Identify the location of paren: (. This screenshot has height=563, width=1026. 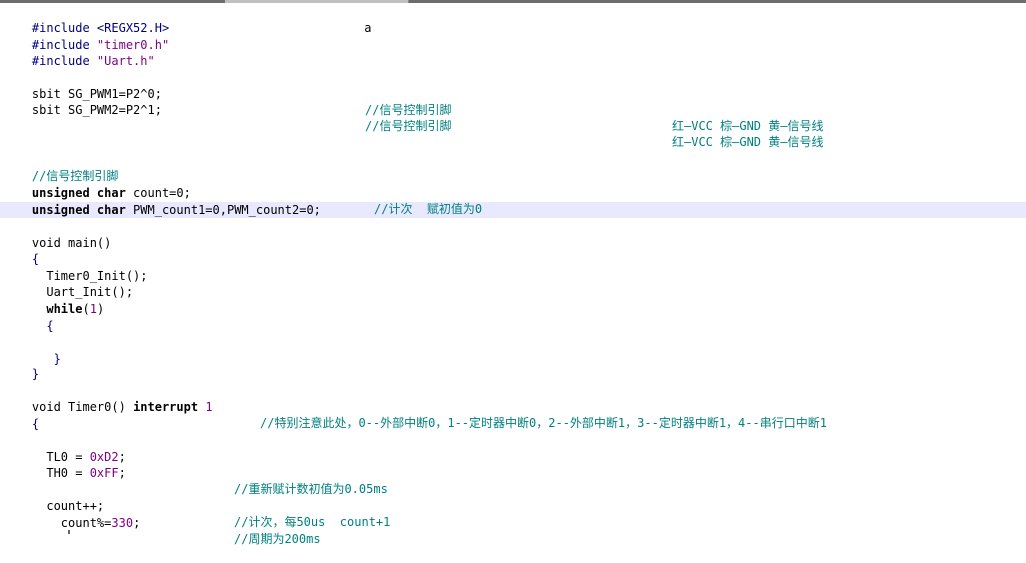
(86, 309).